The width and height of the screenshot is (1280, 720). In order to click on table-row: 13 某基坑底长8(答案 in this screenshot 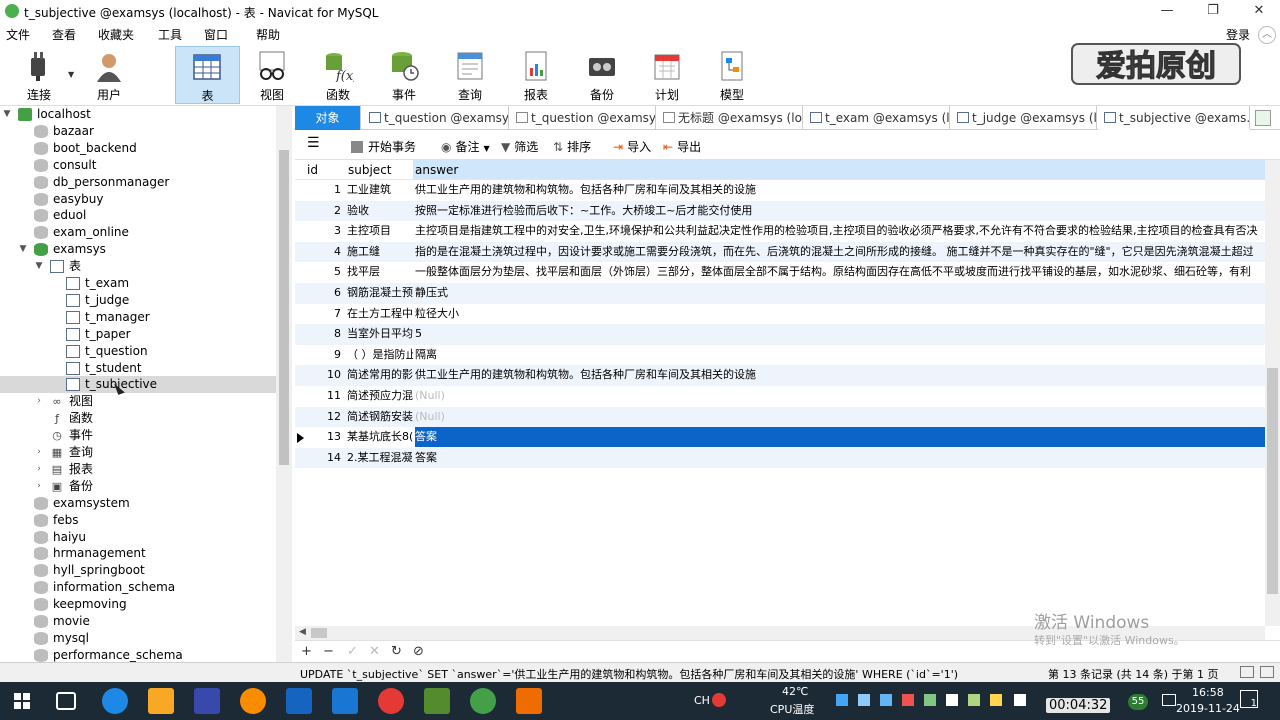, I will do `click(780, 437)`.